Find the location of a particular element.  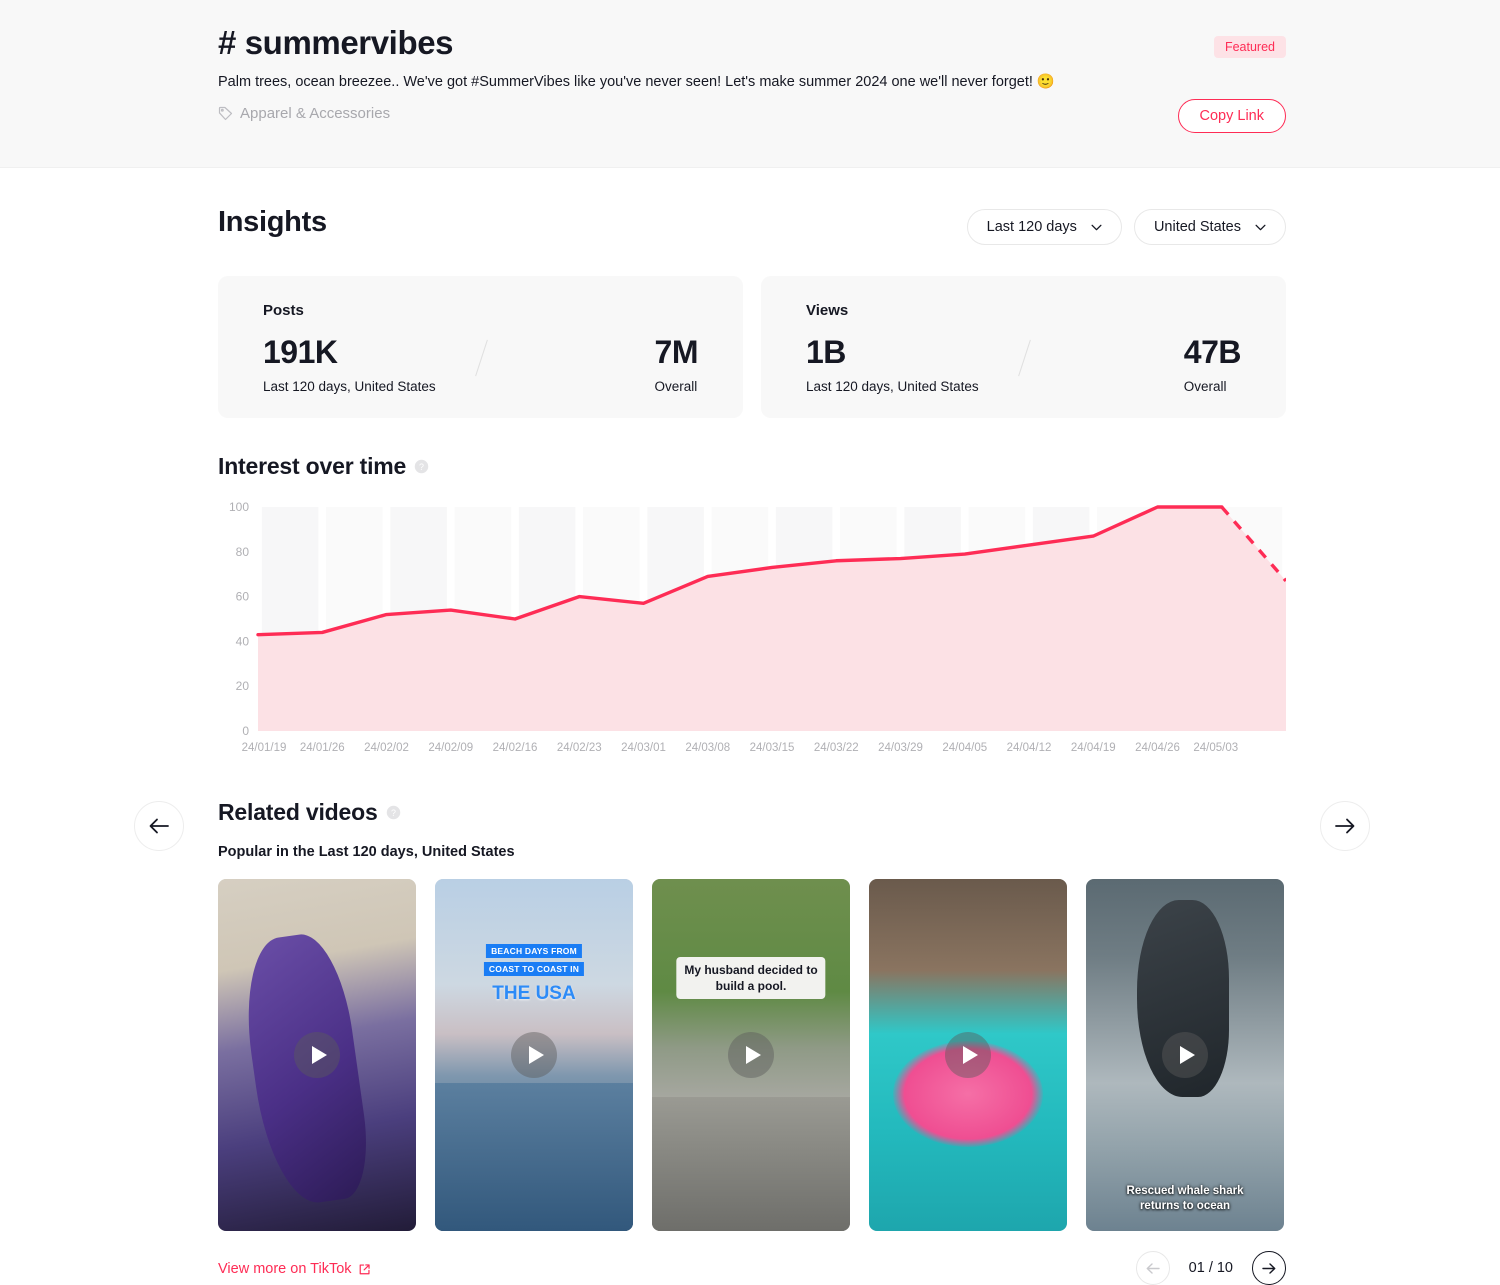

hashtag-name: summervibes is located at coordinates (349, 42).